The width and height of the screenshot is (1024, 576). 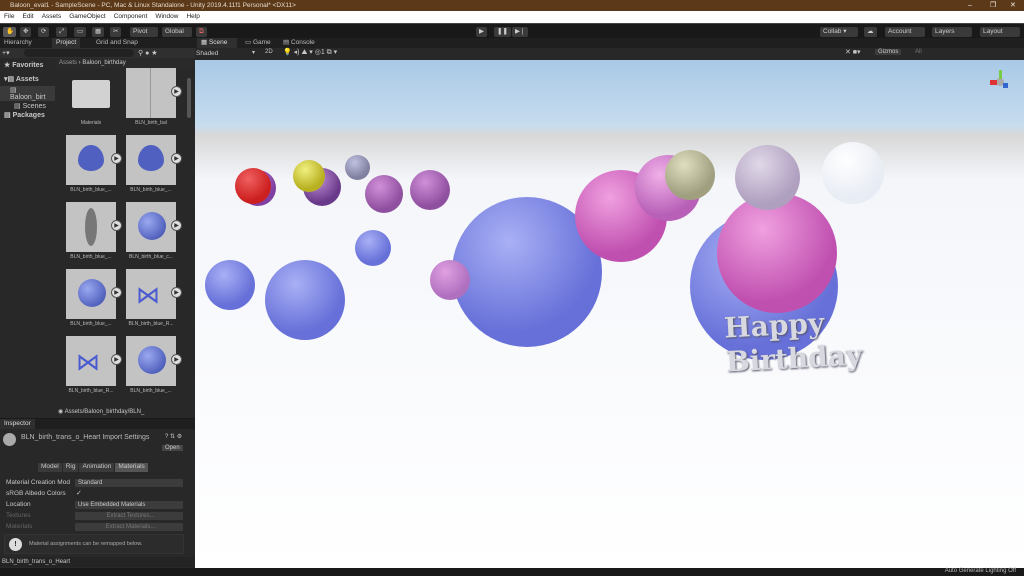 What do you see at coordinates (258, 43) in the screenshot?
I see `tab-game: ▭ Game` at bounding box center [258, 43].